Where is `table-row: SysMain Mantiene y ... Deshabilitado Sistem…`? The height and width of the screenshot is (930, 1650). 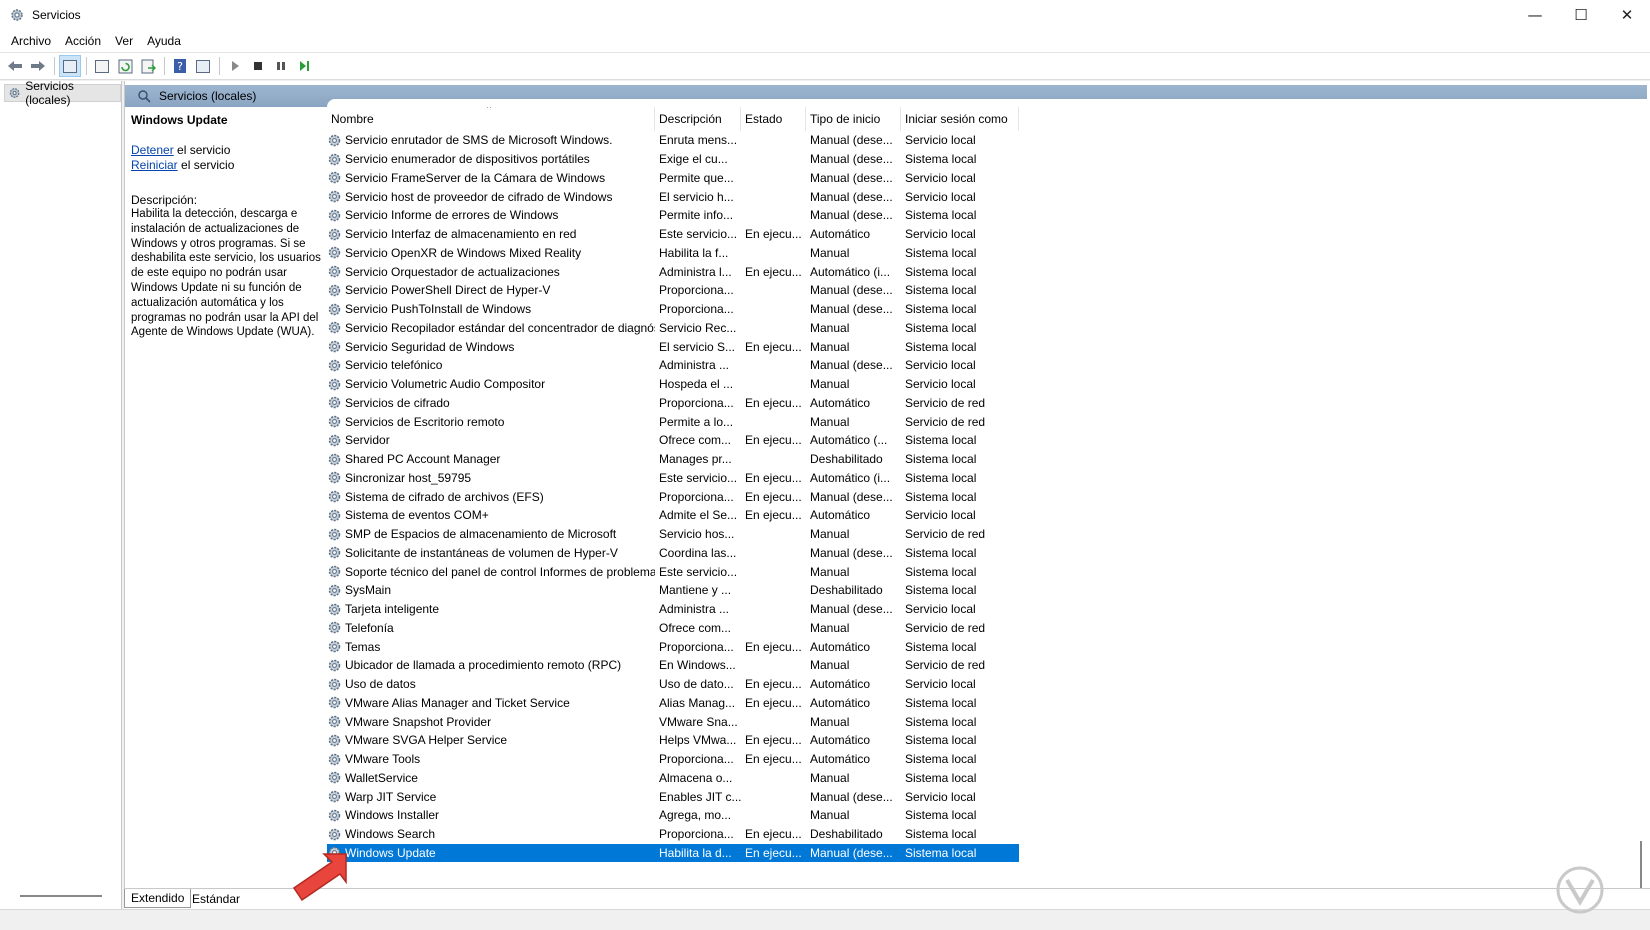 table-row: SysMain Mantiene y ... Deshabilitado Sistem… is located at coordinates (673, 590).